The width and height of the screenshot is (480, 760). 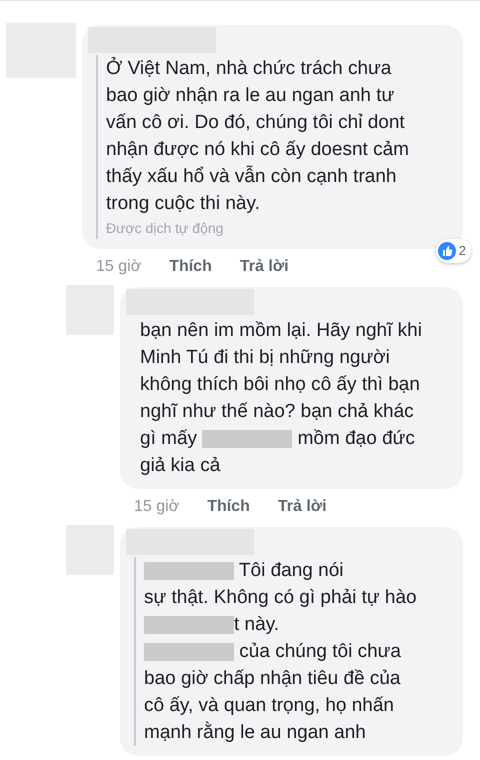 I want to click on translation-note: Được dịch tự động, so click(x=165, y=228).